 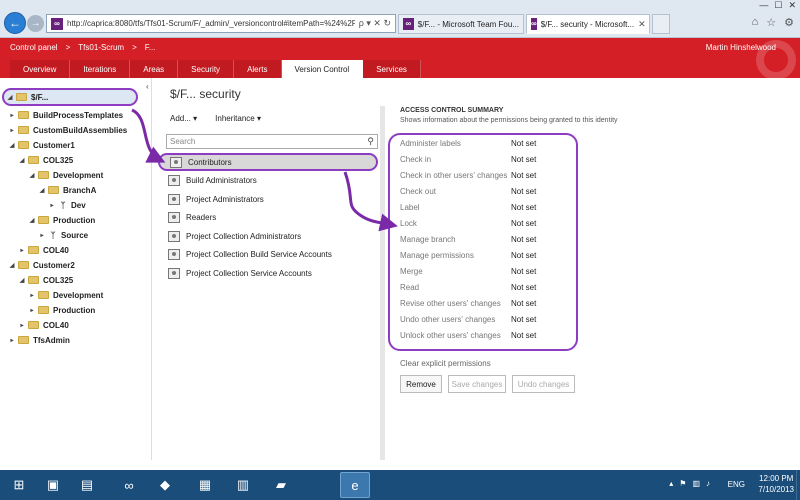 What do you see at coordinates (238, 118) in the screenshot?
I see `inheritance-menu: Inheritance ▾` at bounding box center [238, 118].